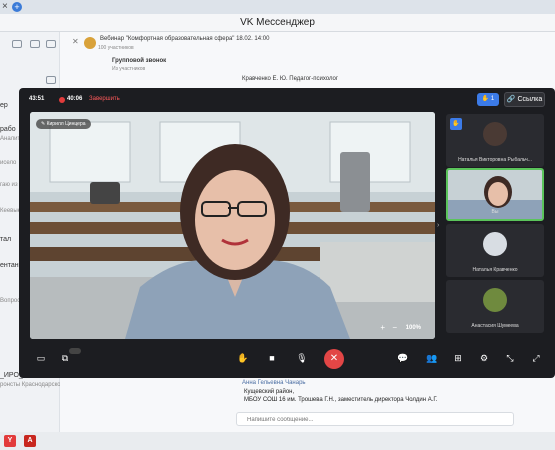 Image resolution: width=555 pixels, height=450 pixels. Describe the element at coordinates (334, 359) in the screenshot. I see `end-call-button: ✕` at that location.